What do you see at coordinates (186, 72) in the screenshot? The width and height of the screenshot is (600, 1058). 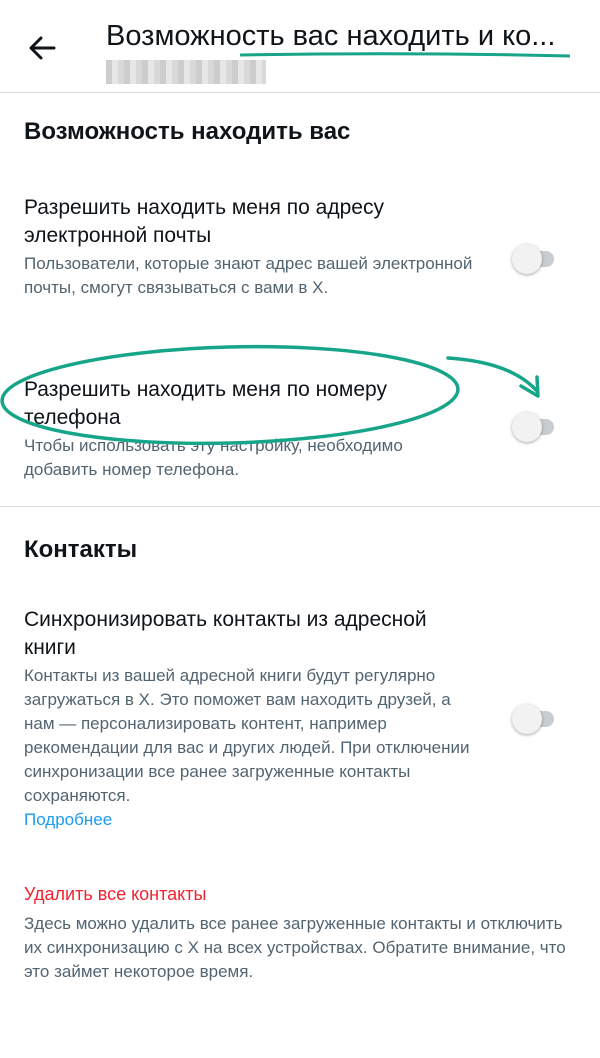 I see `blurred-username` at bounding box center [186, 72].